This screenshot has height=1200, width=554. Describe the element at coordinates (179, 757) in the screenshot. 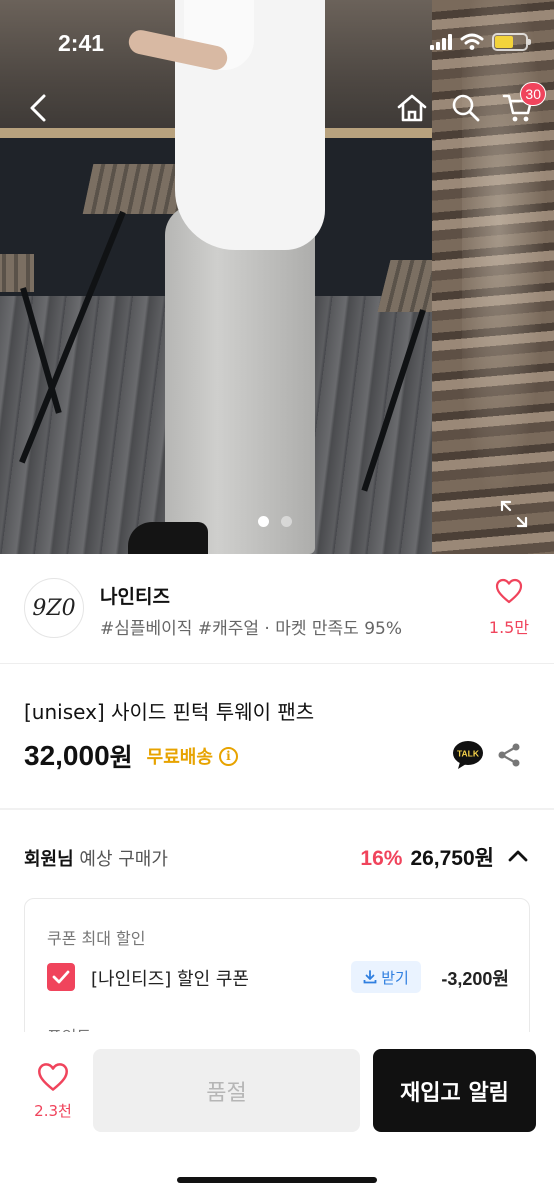

I see `free-shipping-label: 무료배송` at that location.